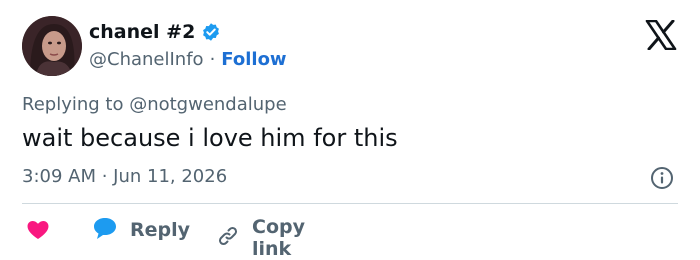 The width and height of the screenshot is (700, 260). I want to click on avatar-image, so click(52, 46).